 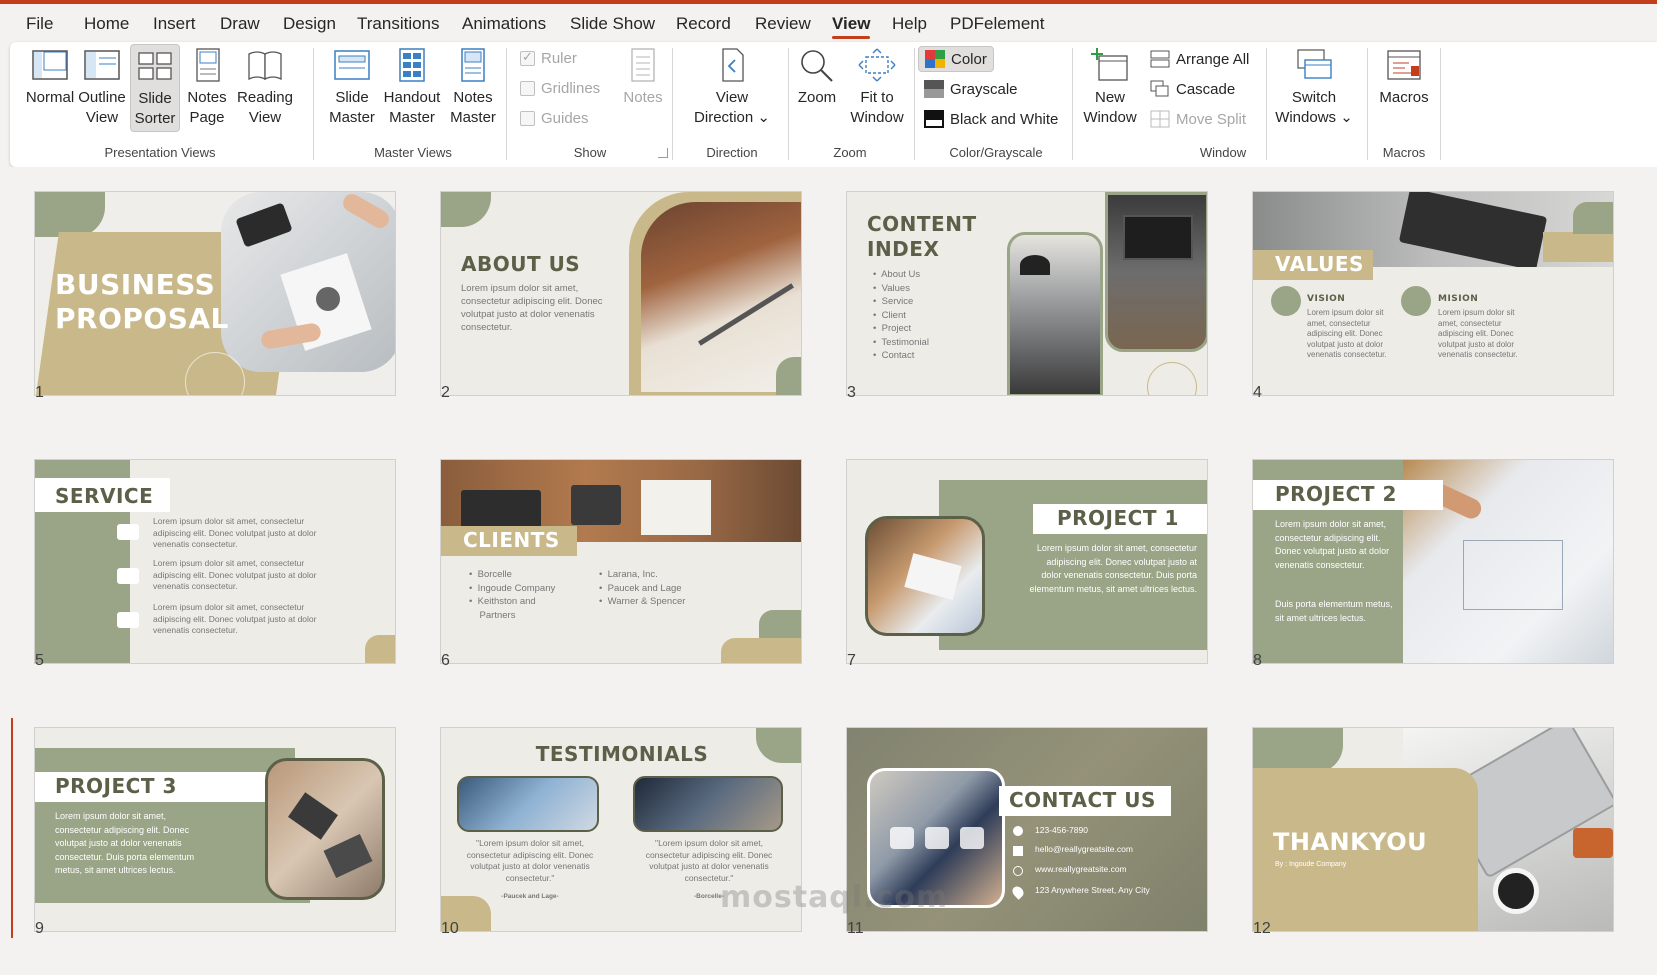 I want to click on view-direction-label-2: Direction, so click(x=724, y=117).